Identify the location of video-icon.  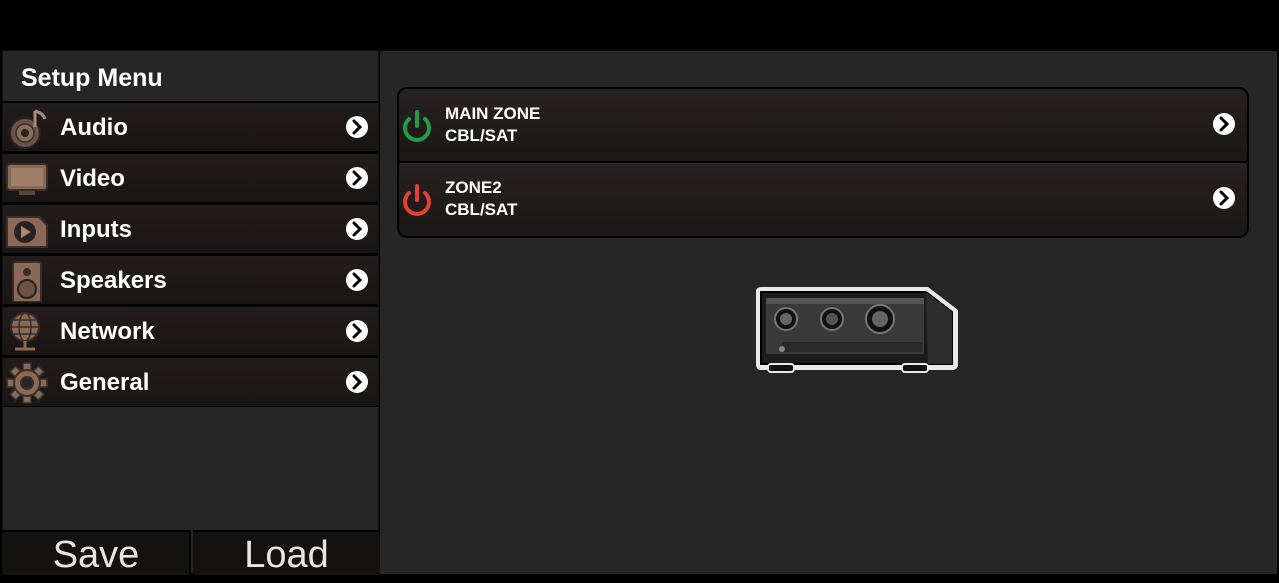
(27, 179).